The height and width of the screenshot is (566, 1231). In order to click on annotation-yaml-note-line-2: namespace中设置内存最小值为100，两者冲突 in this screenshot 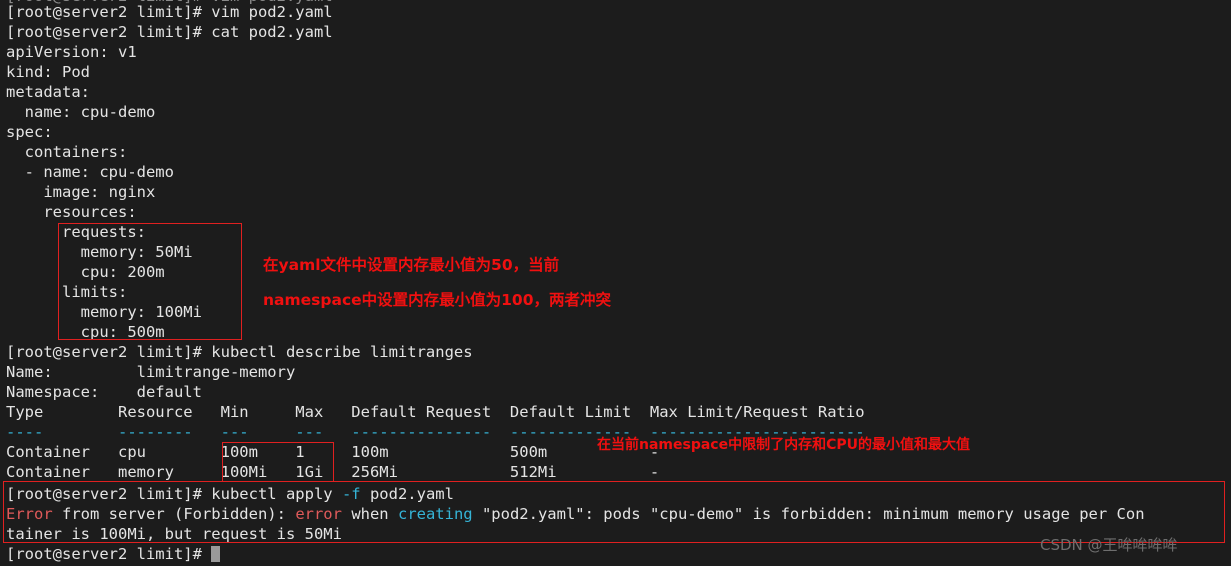, I will do `click(437, 300)`.